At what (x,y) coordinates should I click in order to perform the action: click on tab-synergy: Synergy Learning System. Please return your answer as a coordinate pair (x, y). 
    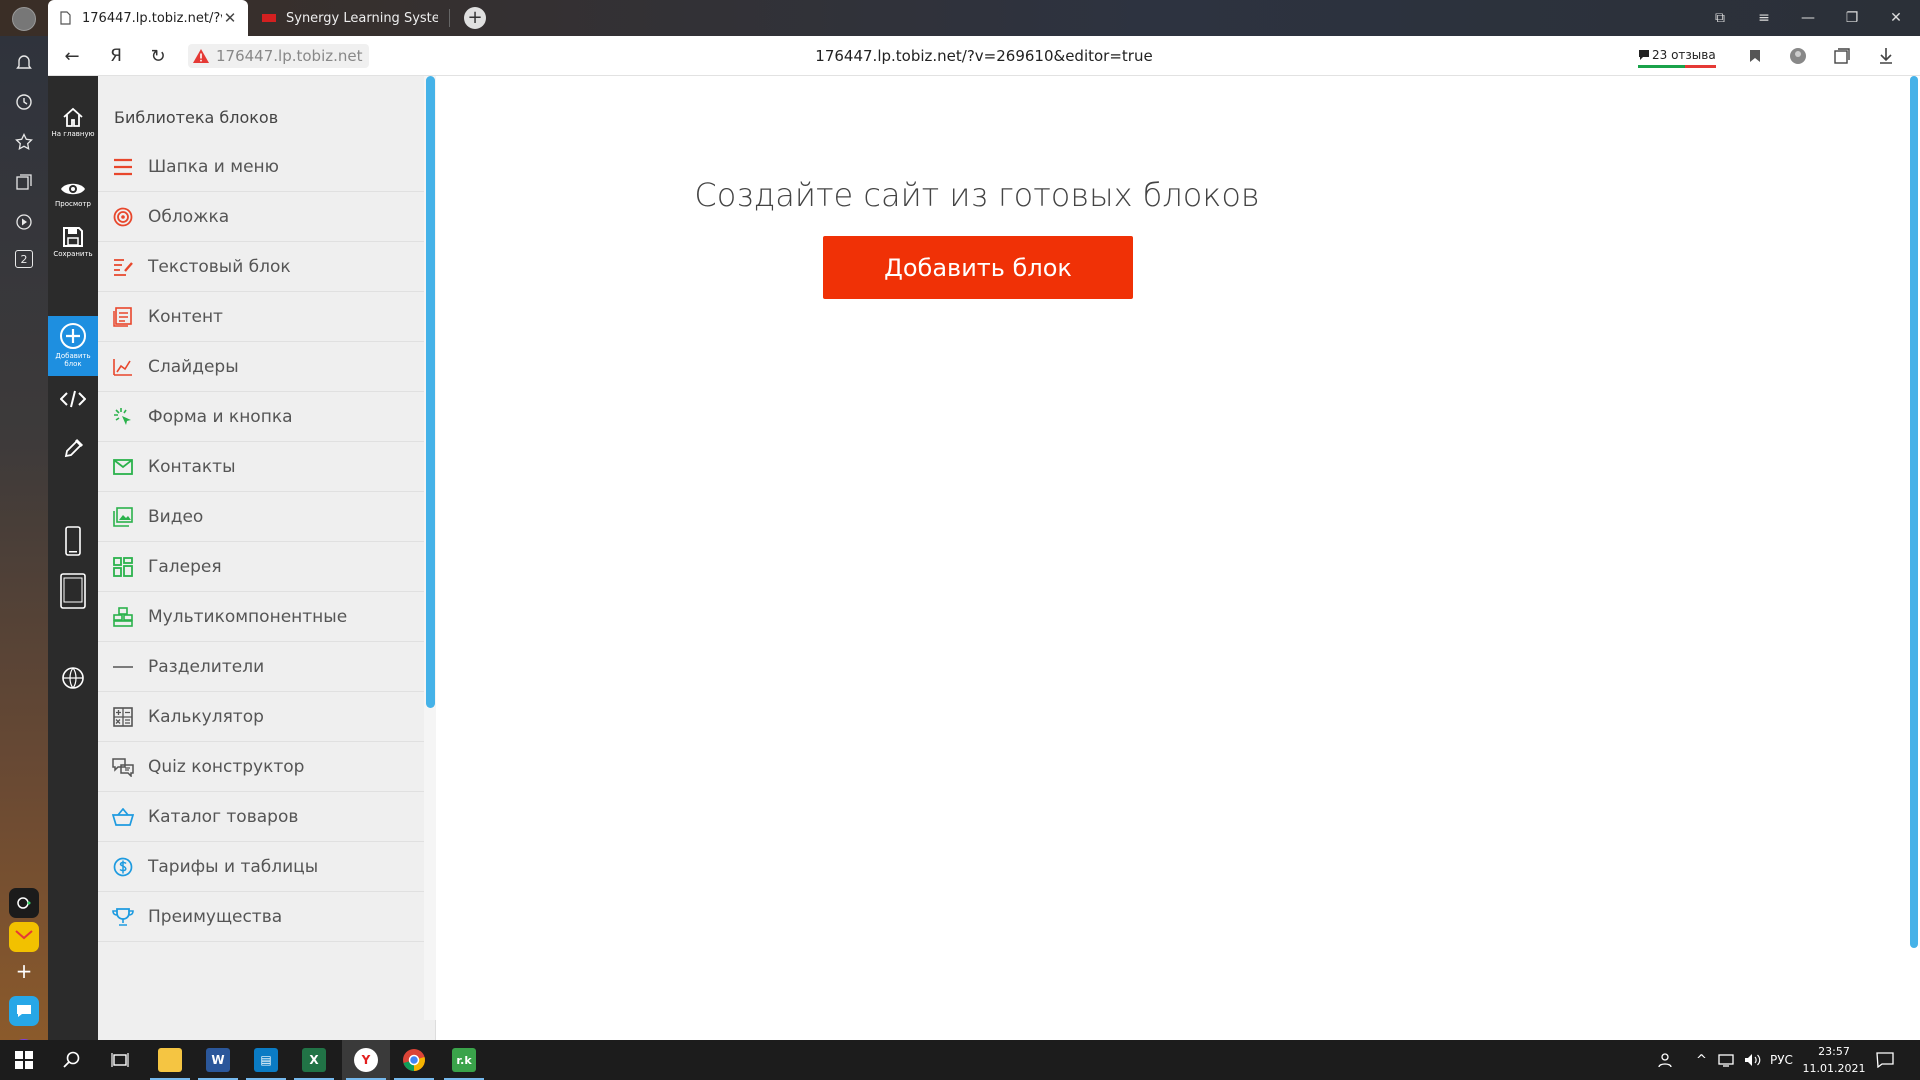
    Looking at the image, I should click on (350, 18).